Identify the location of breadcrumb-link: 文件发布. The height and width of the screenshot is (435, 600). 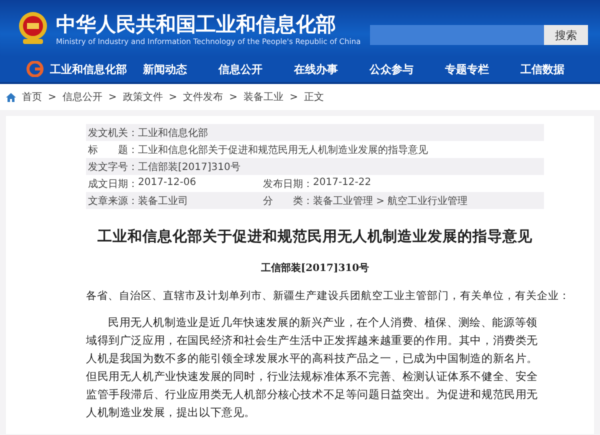
(203, 97).